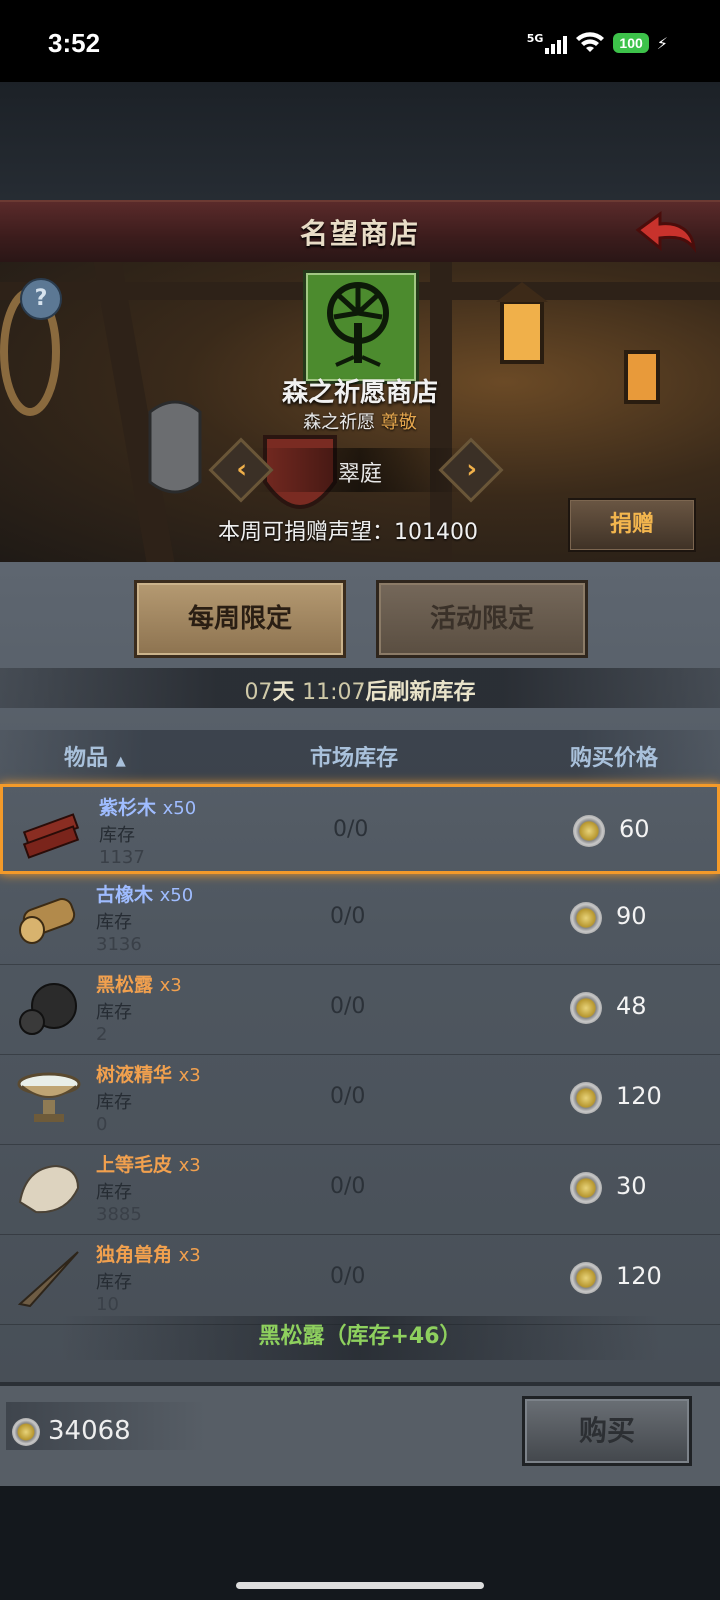 The image size is (720, 1600). Describe the element at coordinates (48, 1279) in the screenshot. I see `unicorn-horn-icon` at that location.